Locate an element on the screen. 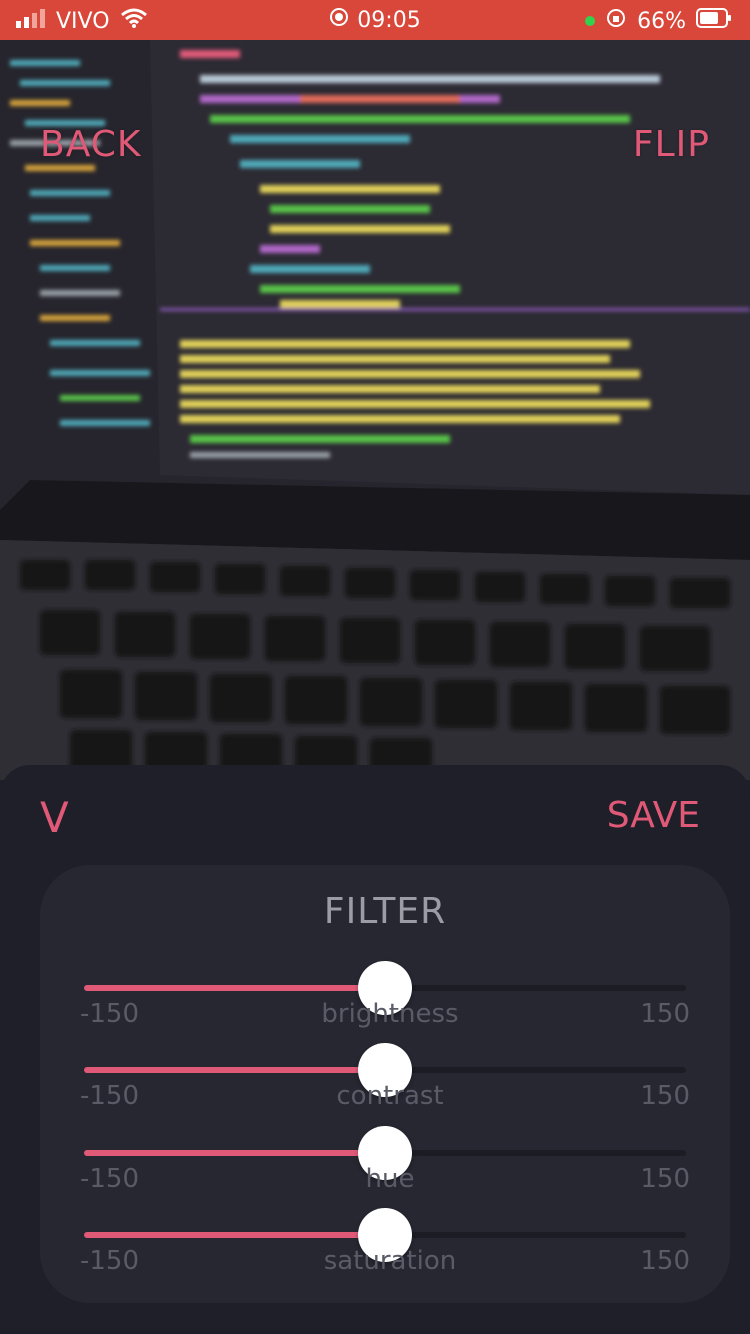 The height and width of the screenshot is (1334, 750). status-bar: VIVO 09:05 66% is located at coordinates (375, 20).